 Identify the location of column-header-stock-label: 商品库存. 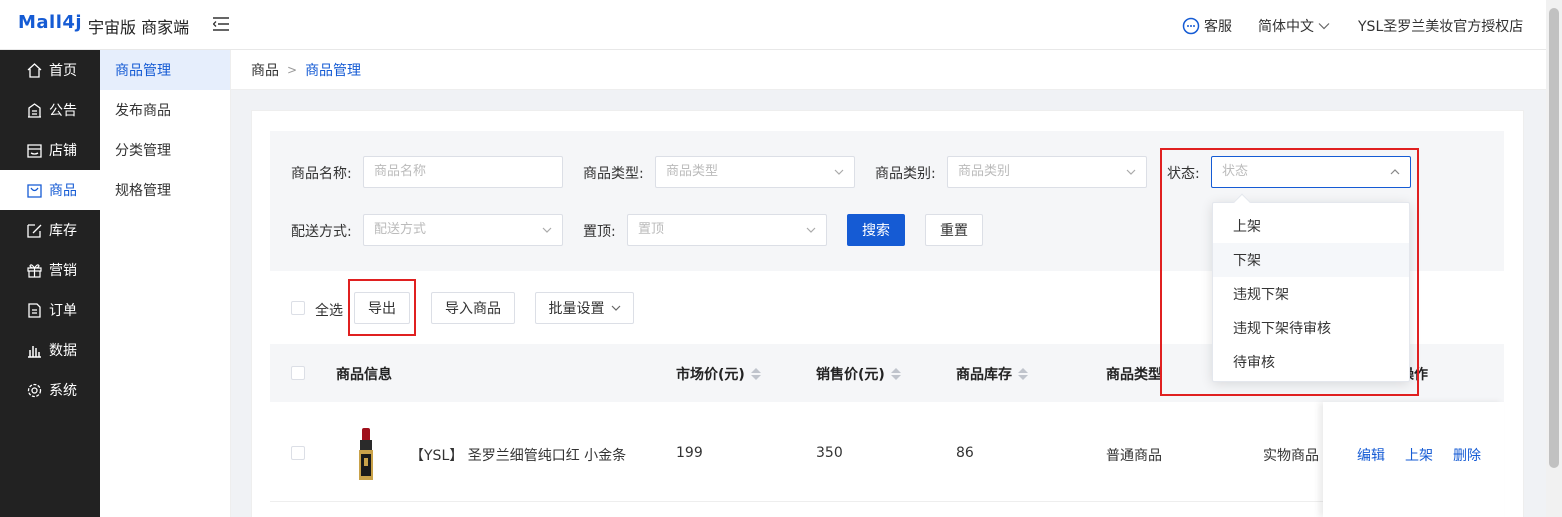
(984, 375).